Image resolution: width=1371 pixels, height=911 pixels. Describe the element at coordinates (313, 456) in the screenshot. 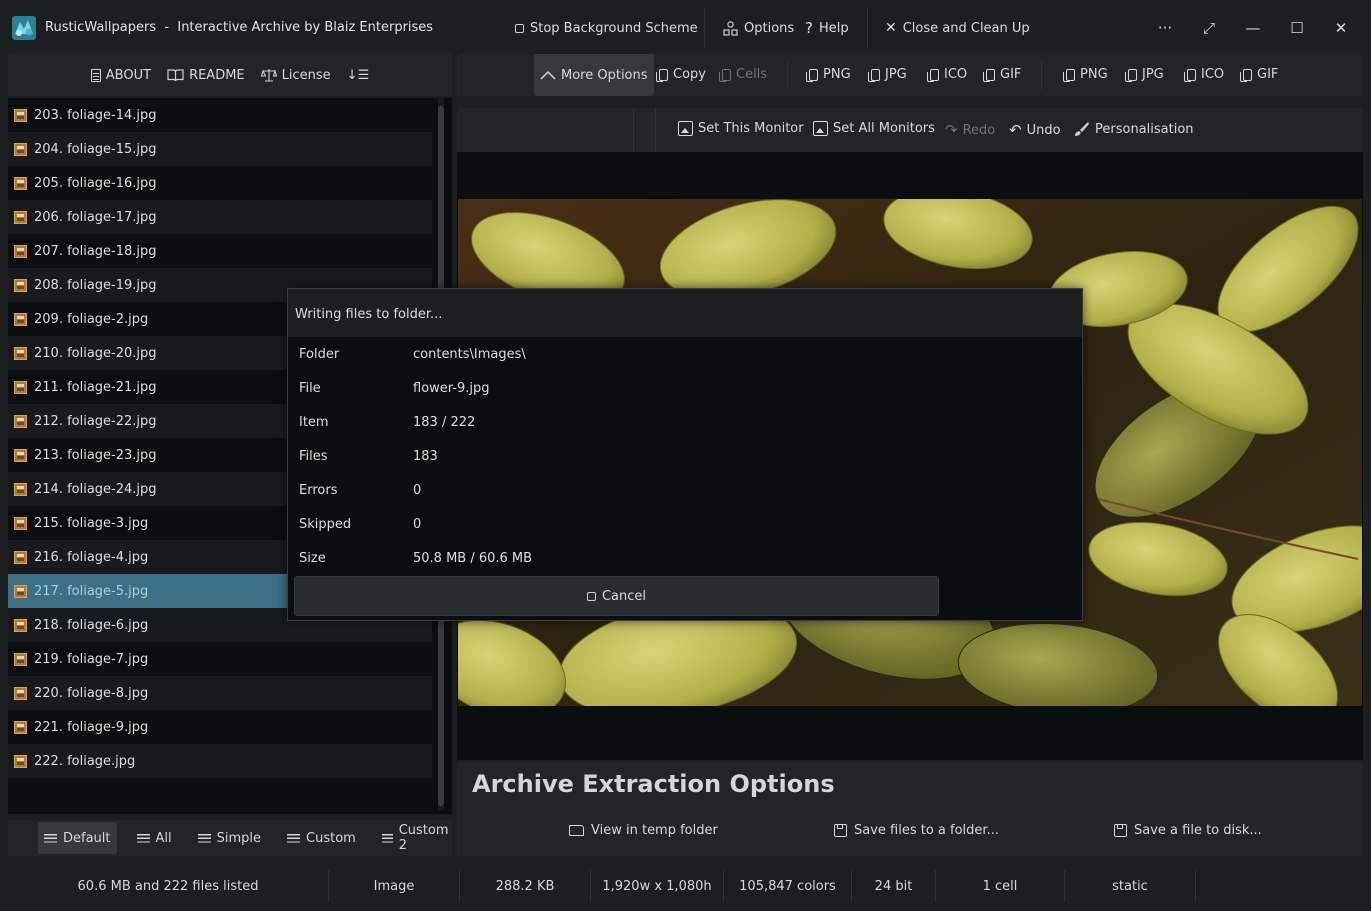

I see `dialog-row-key: Files` at that location.